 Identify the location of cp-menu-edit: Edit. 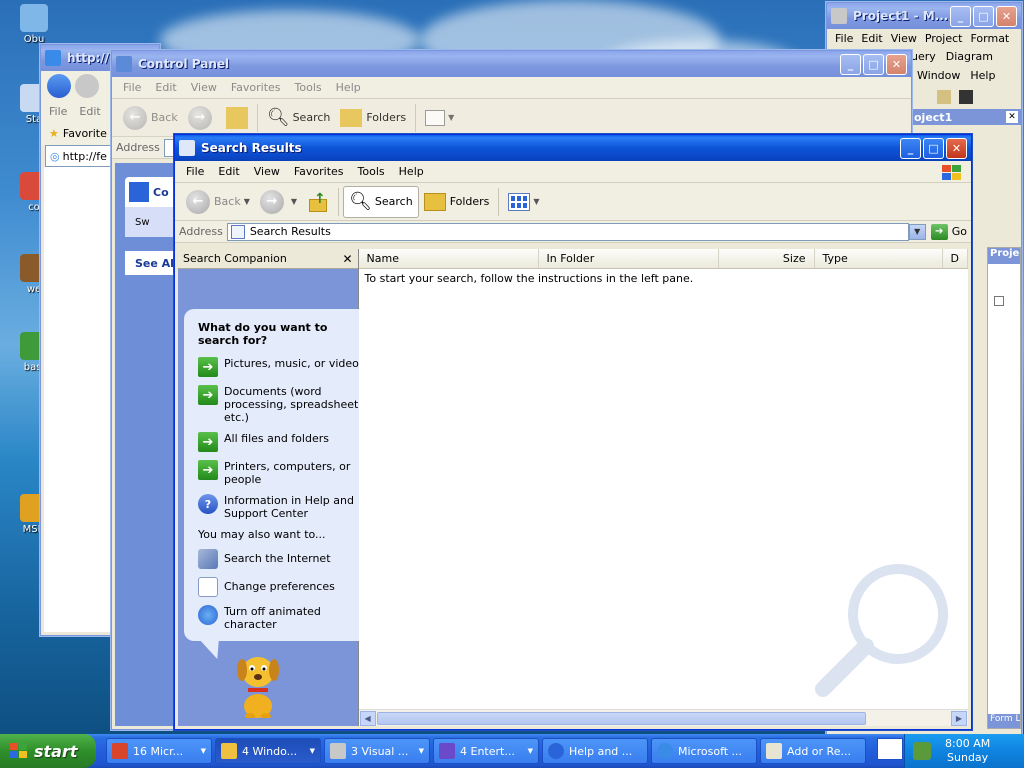
(165, 87).